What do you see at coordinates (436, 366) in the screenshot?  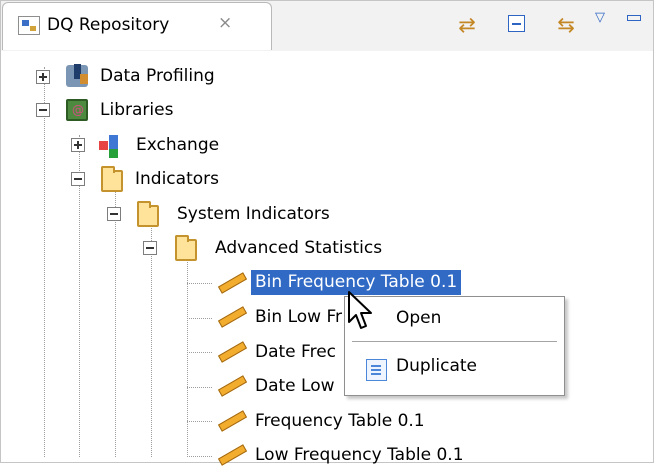 I see `menu-item-label: Duplicate` at bounding box center [436, 366].